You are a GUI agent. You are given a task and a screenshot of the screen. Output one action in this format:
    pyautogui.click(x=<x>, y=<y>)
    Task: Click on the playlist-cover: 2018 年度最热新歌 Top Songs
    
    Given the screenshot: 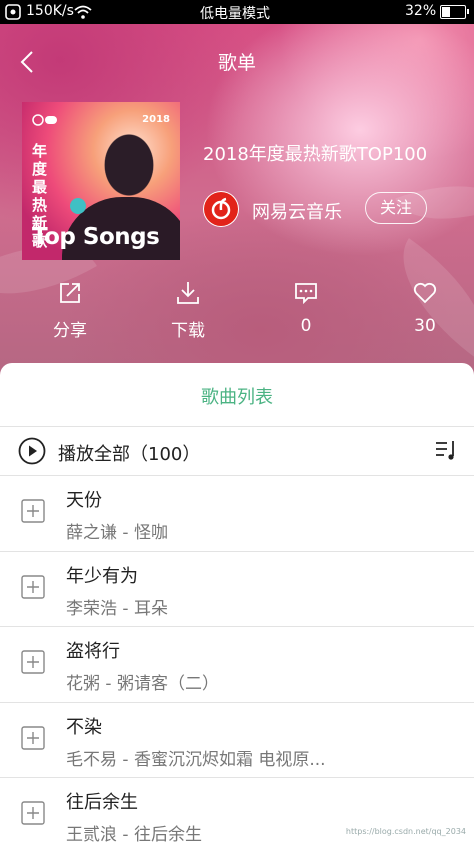 What is the action you would take?
    pyautogui.click(x=101, y=181)
    